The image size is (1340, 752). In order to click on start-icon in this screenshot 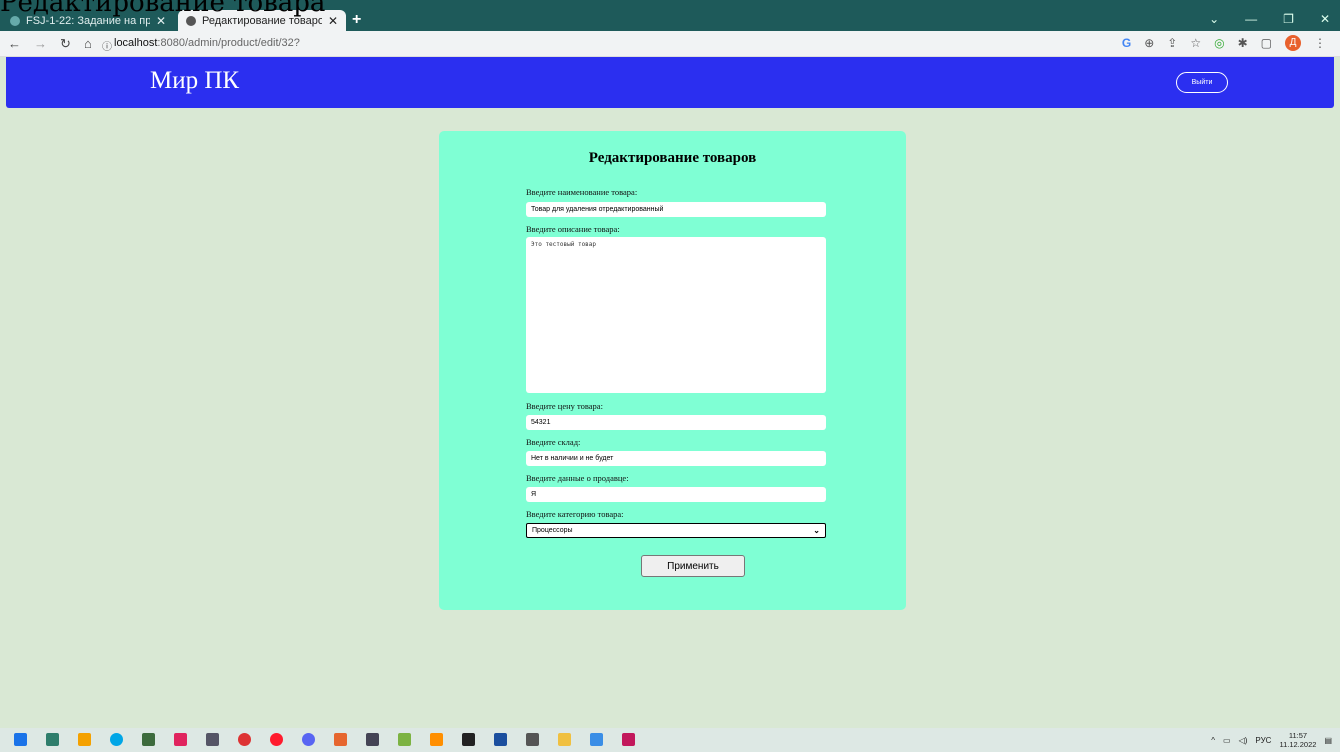, I will do `click(20, 739)`.